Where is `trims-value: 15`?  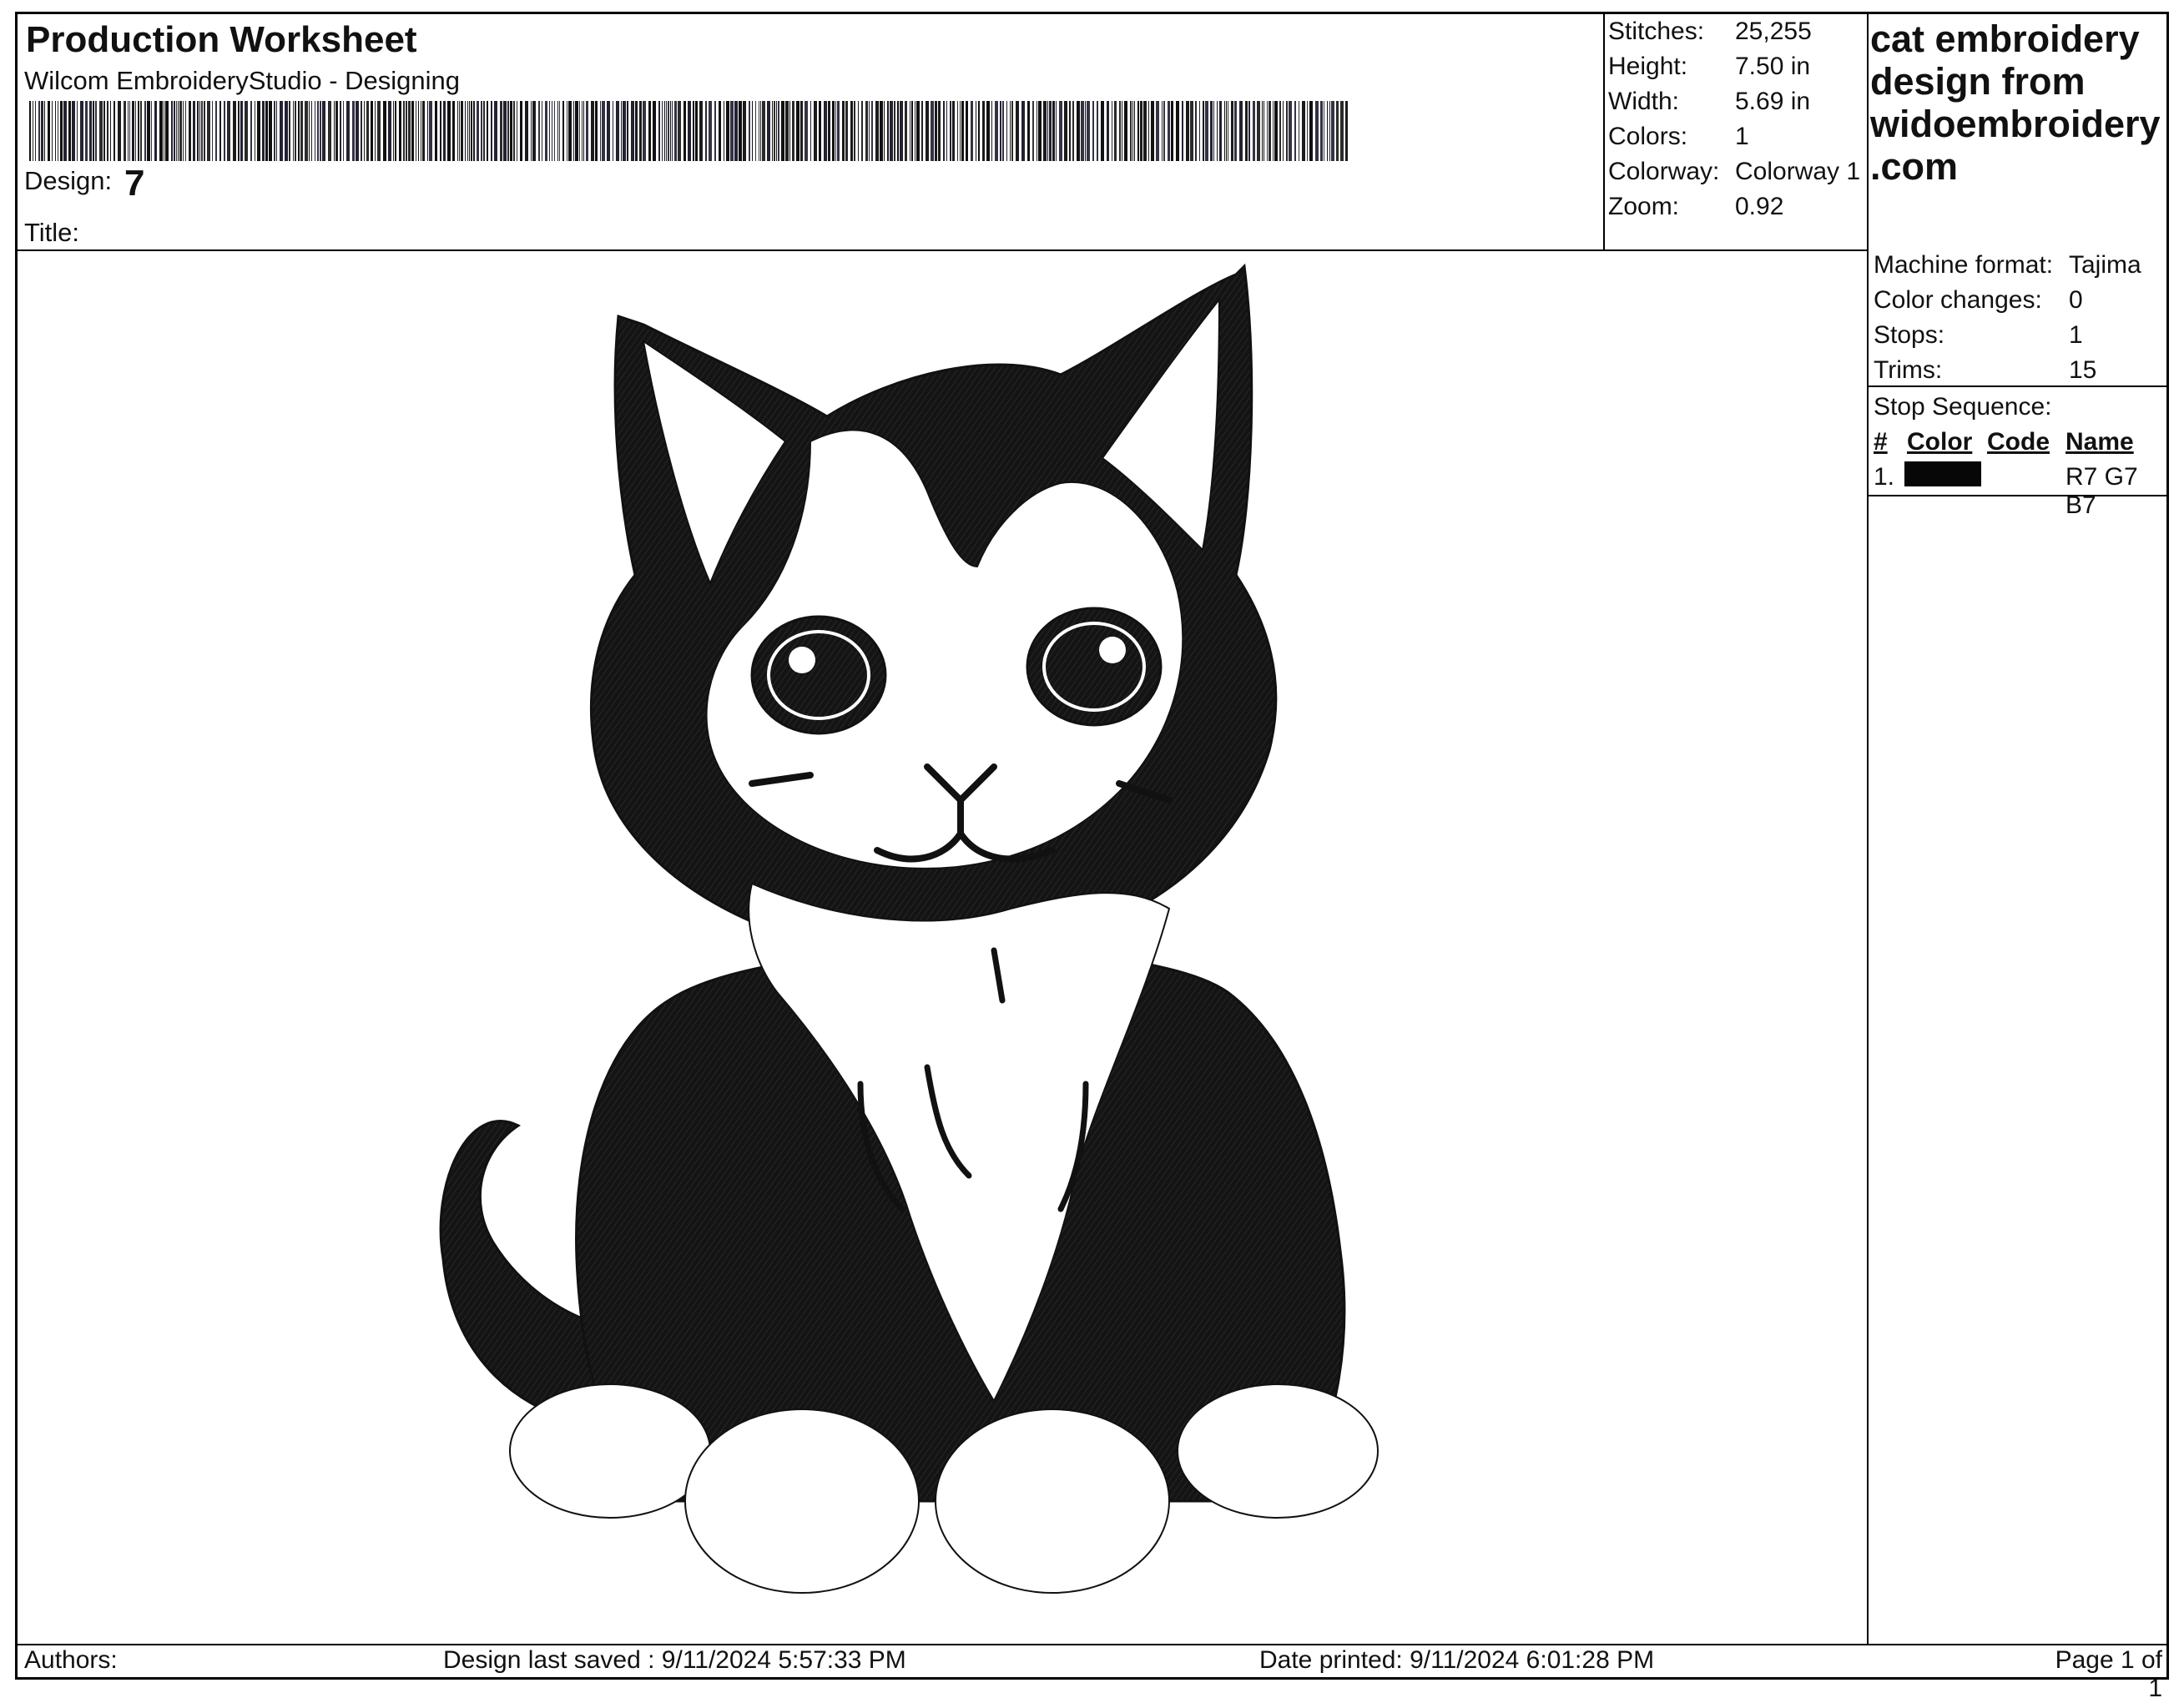
trims-value: 15 is located at coordinates (2083, 370).